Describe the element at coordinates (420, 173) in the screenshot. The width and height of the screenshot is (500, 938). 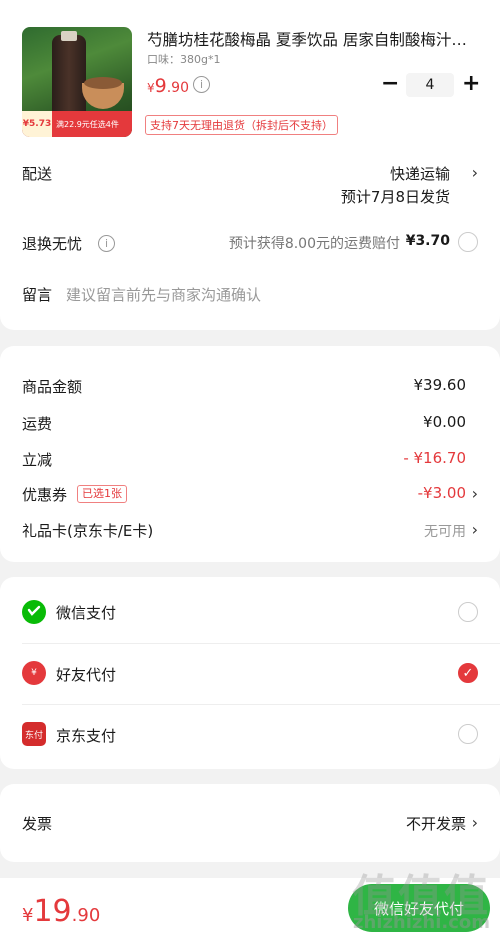
I see `delivery-method: 快递运输` at that location.